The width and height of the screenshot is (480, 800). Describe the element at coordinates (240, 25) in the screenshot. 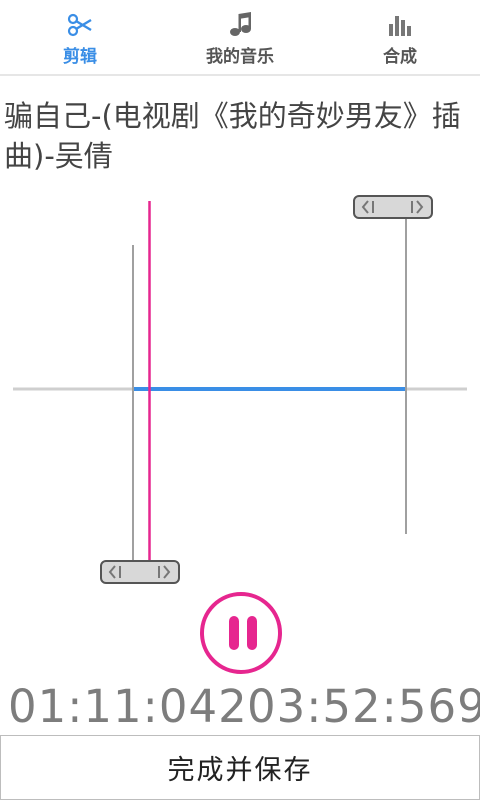

I see `music-note-icon` at that location.